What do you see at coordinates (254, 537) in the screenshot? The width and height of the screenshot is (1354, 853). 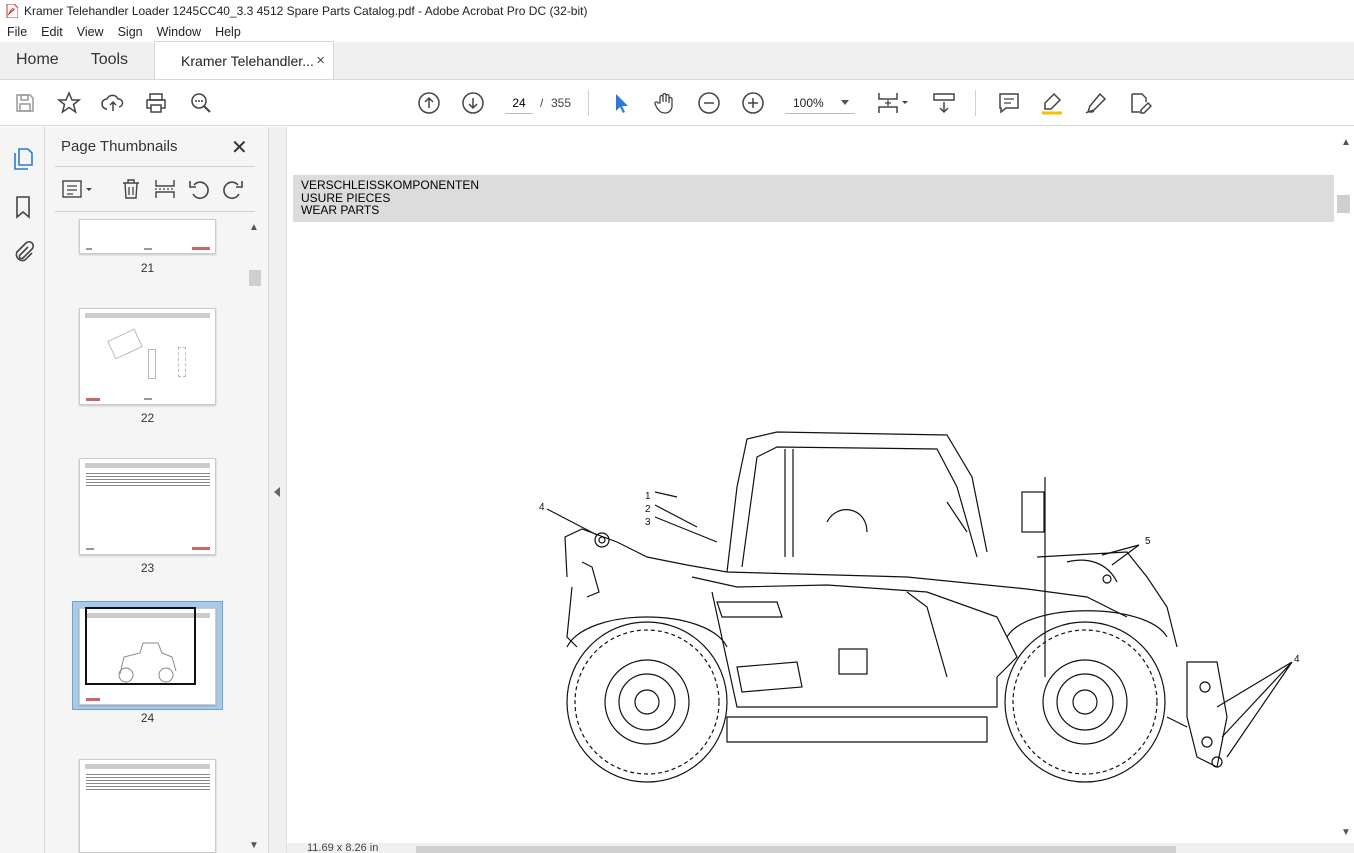 I see `thumbnails-scrollbar: ▲ ▼` at bounding box center [254, 537].